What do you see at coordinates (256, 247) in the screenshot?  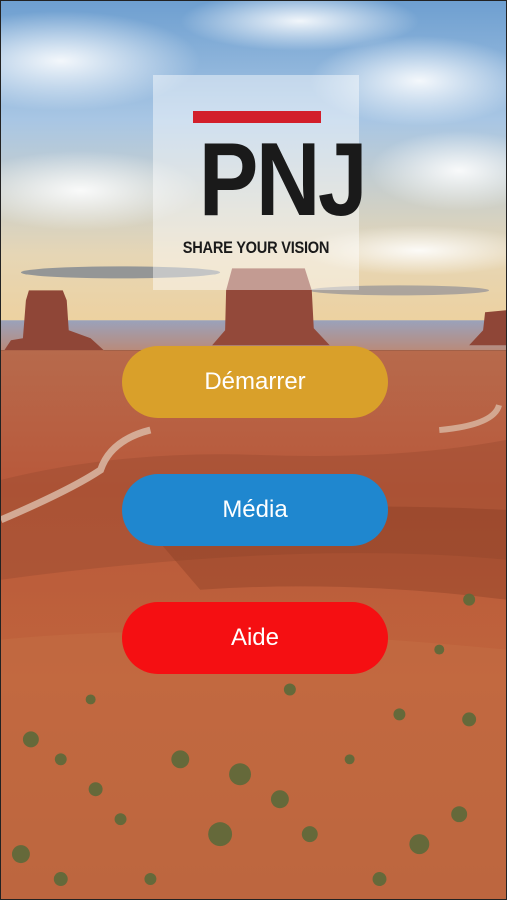 I see `logo-tagline: SHARE YOUR VISION` at bounding box center [256, 247].